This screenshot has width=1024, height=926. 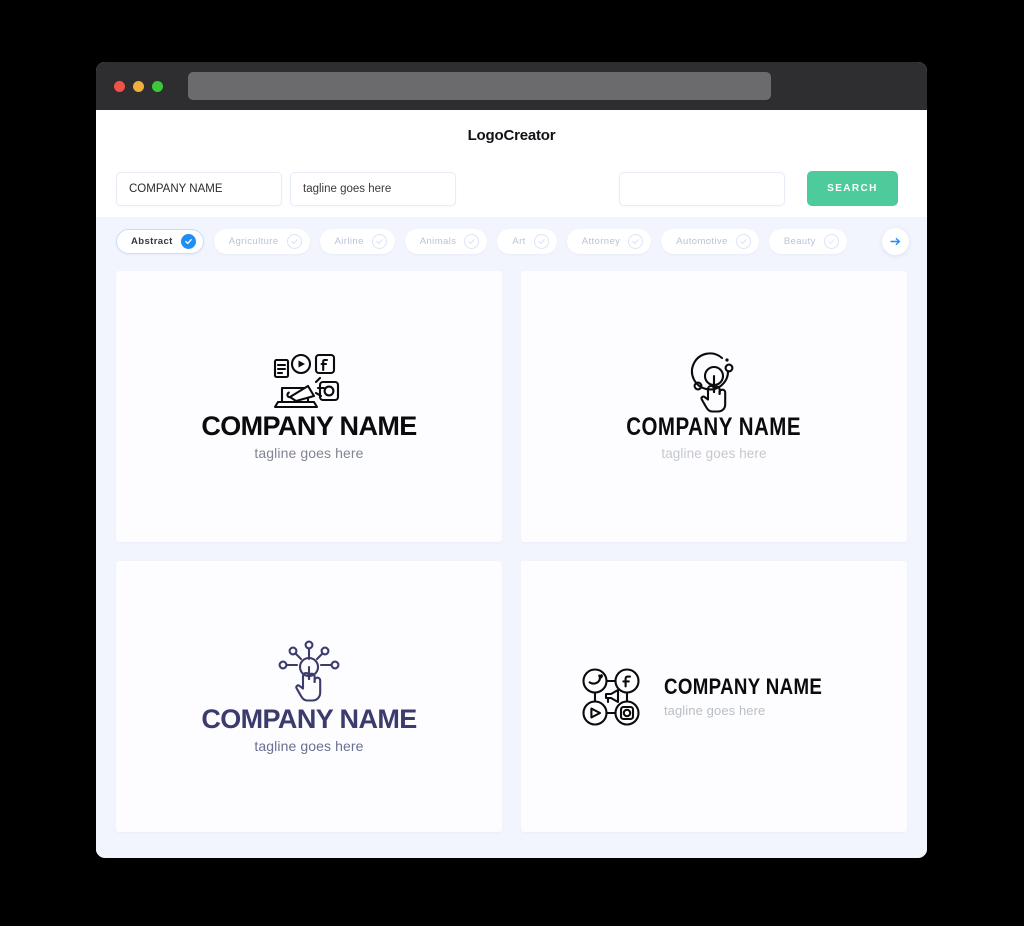 What do you see at coordinates (199, 188) in the screenshot?
I see `company-name-input: COMPANY NAME` at bounding box center [199, 188].